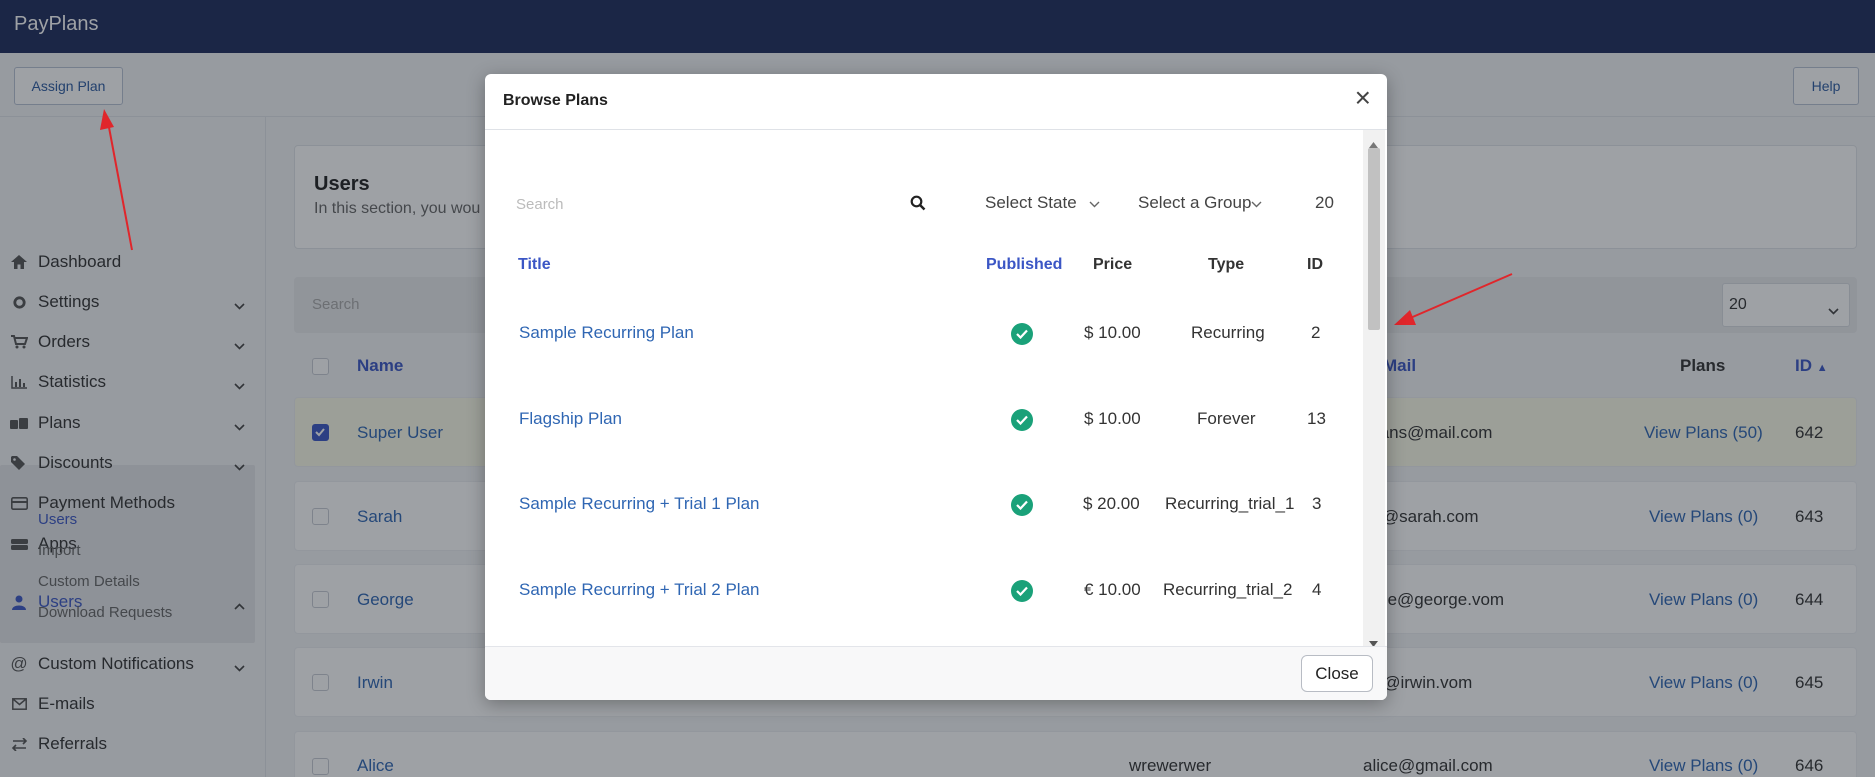 The height and width of the screenshot is (777, 1875). What do you see at coordinates (1228, 332) in the screenshot?
I see `plan-type: Recurring` at bounding box center [1228, 332].